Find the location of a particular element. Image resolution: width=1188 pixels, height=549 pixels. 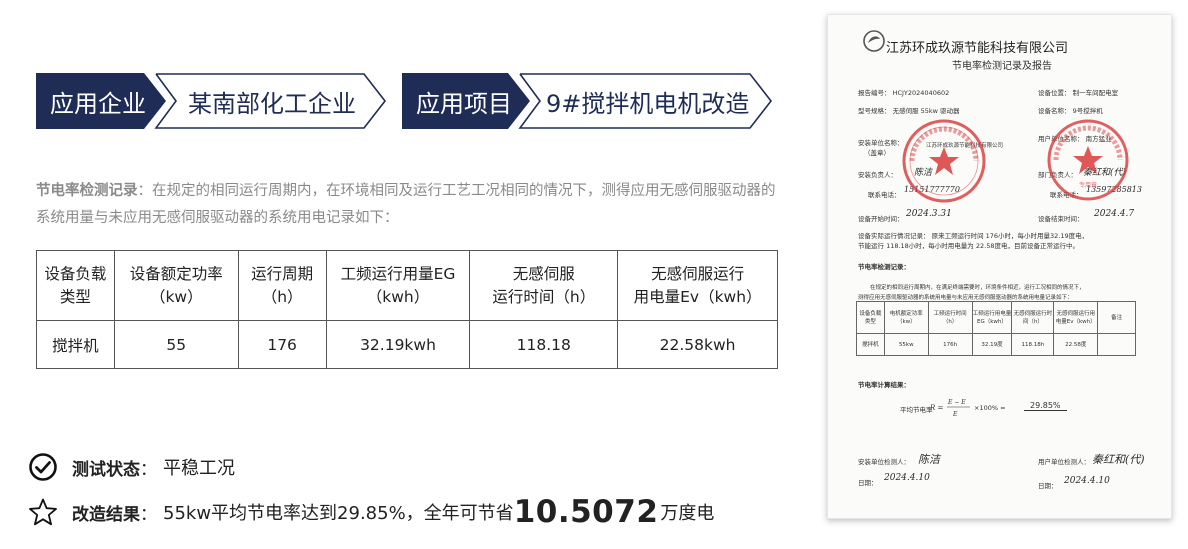

table-header-cell: 运行周期 （h） is located at coordinates (282, 285).